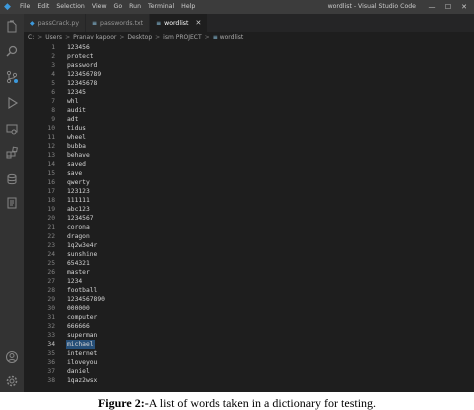 The height and width of the screenshot is (410, 474). What do you see at coordinates (58, 23) in the screenshot?
I see `tab-label: passCrack.py` at bounding box center [58, 23].